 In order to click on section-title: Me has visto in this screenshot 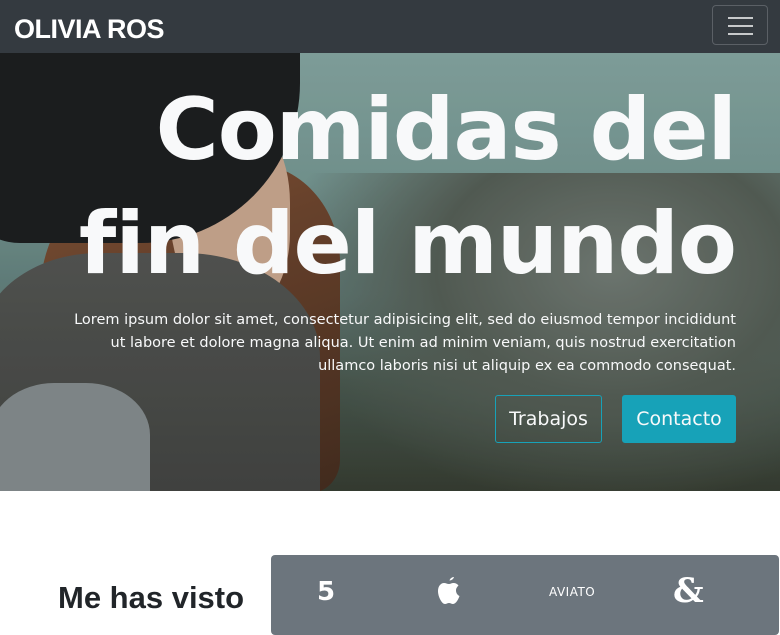, I will do `click(151, 597)`.